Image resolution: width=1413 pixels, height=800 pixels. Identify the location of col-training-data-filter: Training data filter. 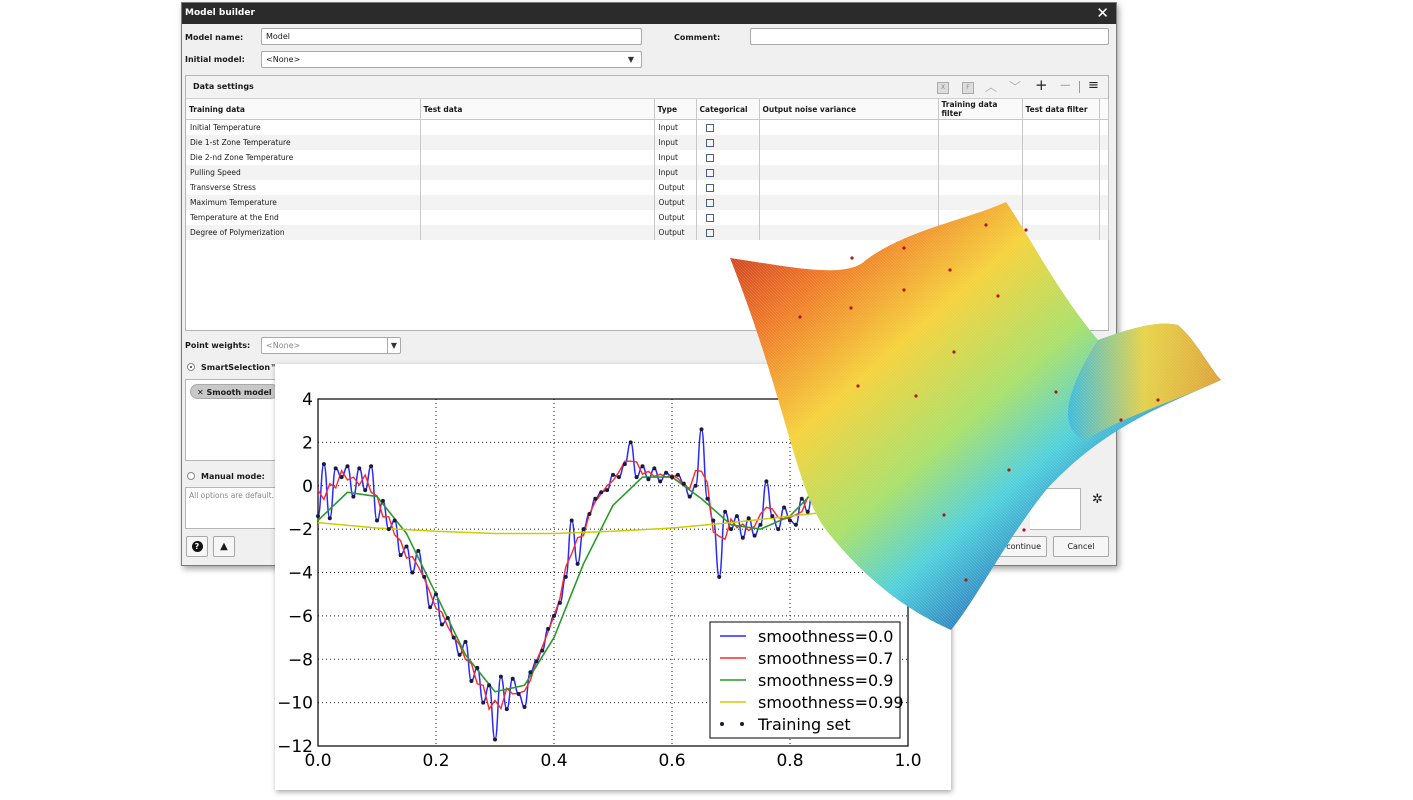
(980, 109).